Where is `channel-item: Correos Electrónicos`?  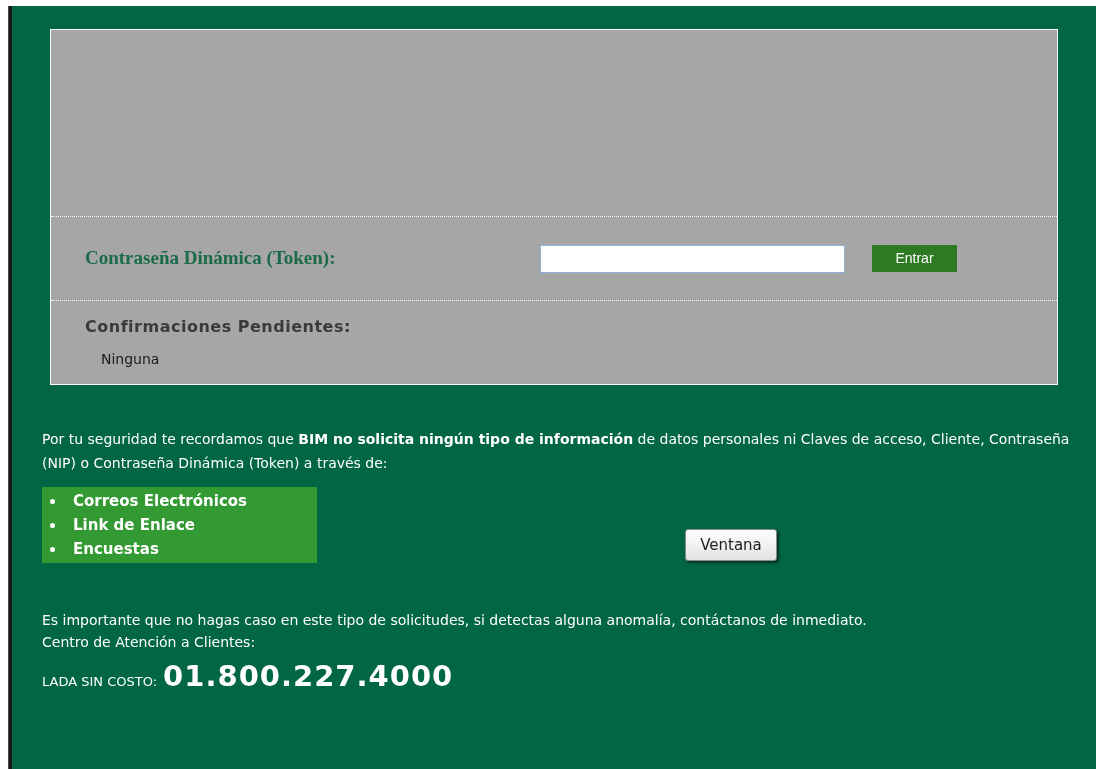
channel-item: Correos Electrónicos is located at coordinates (160, 501).